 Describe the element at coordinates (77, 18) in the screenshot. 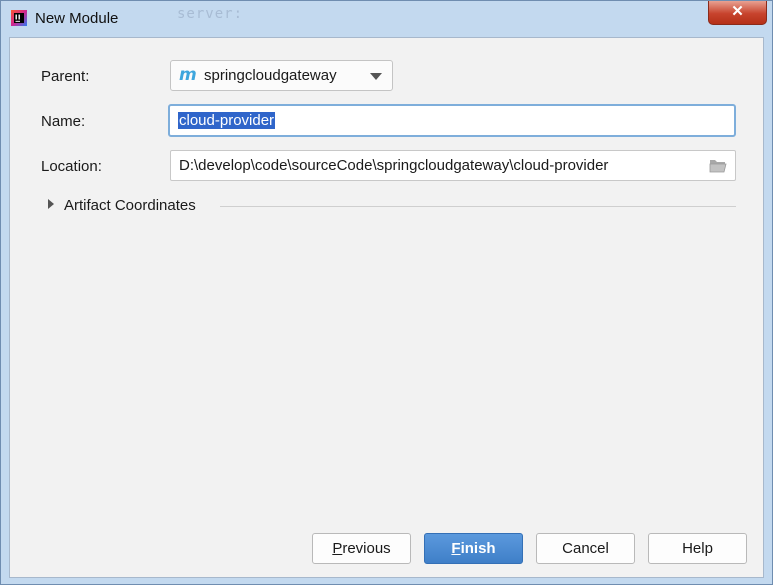

I see `window-title: New Module` at that location.